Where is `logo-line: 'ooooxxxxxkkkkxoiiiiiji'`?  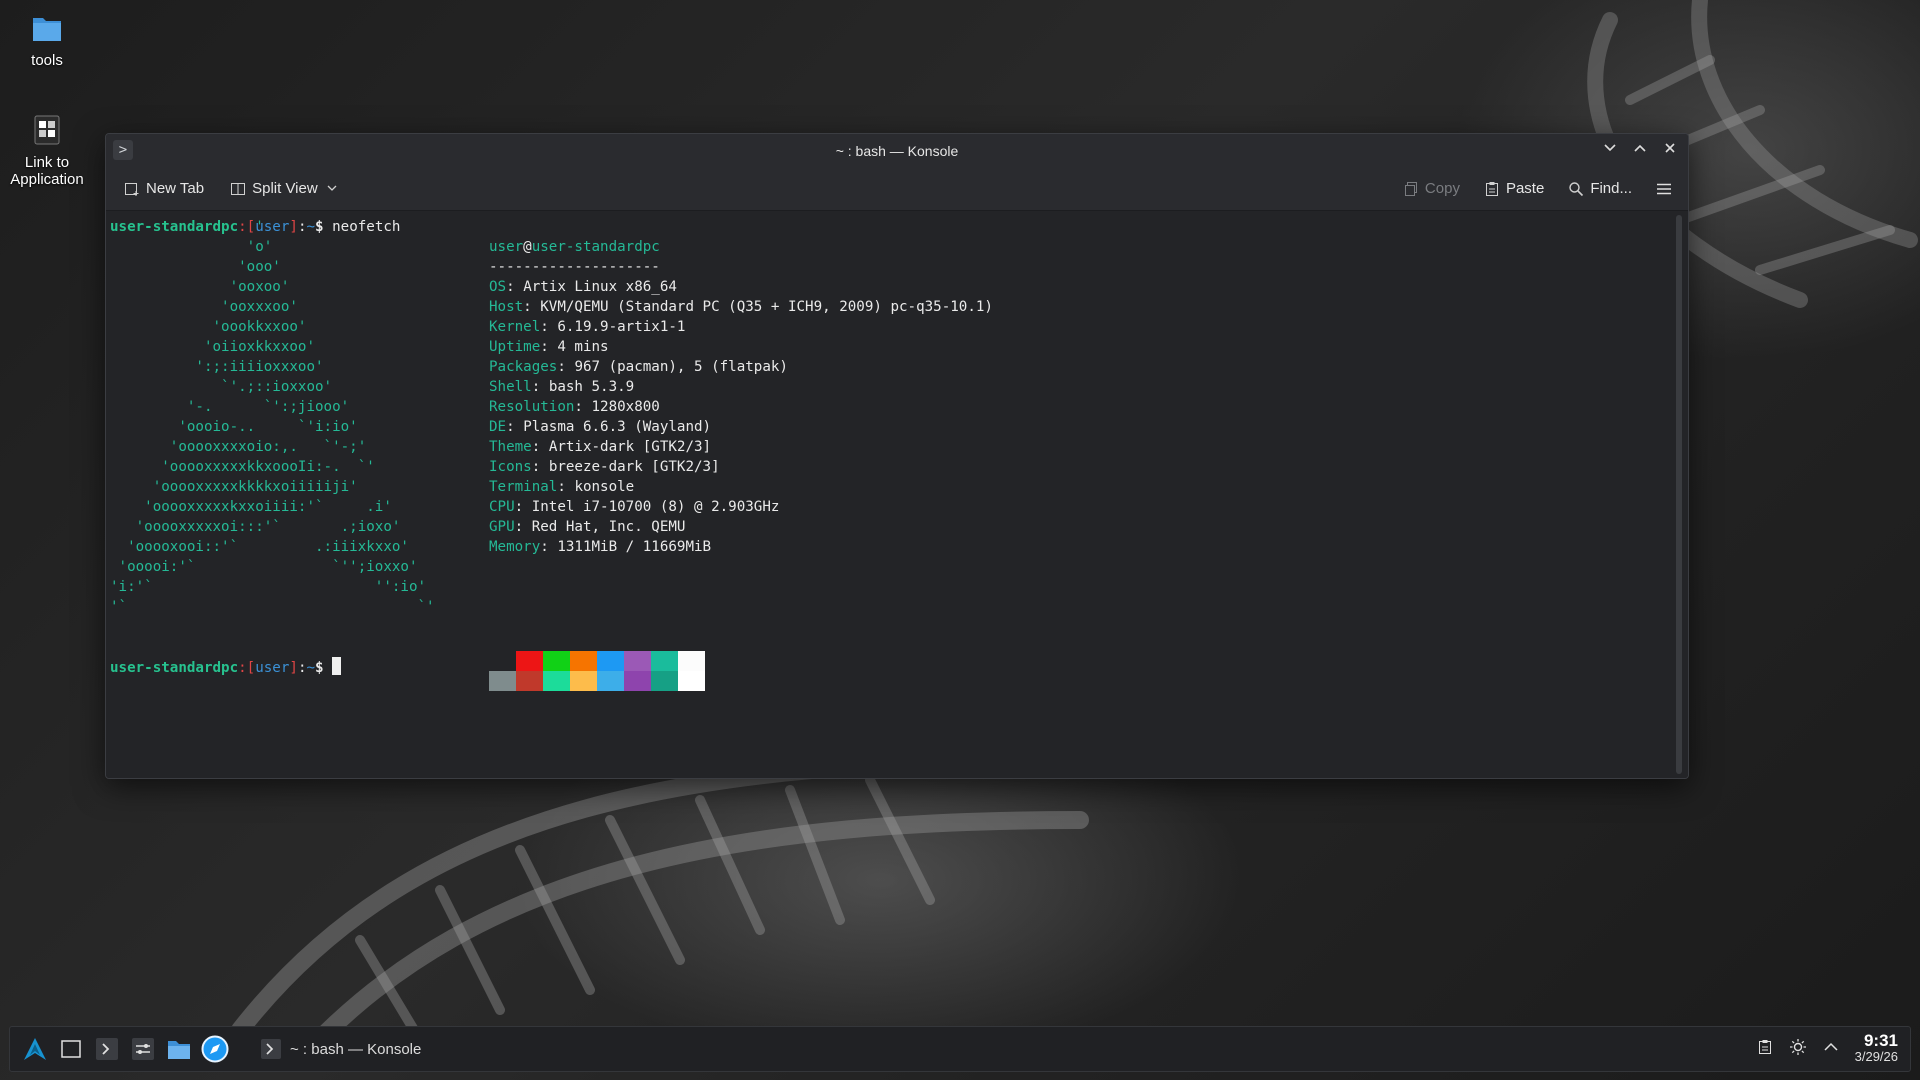
logo-line: 'ooooxxxxxkkkkxoiiiiiji' is located at coordinates (234, 487).